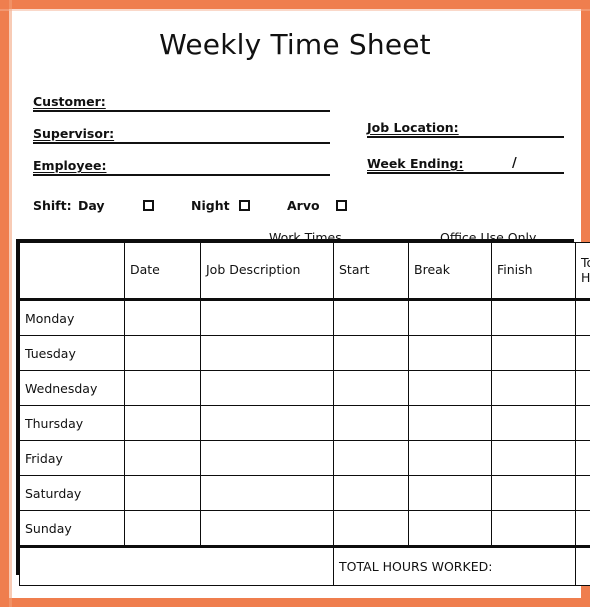 The height and width of the screenshot is (607, 590). I want to click on header-cell-date: Date, so click(162, 271).